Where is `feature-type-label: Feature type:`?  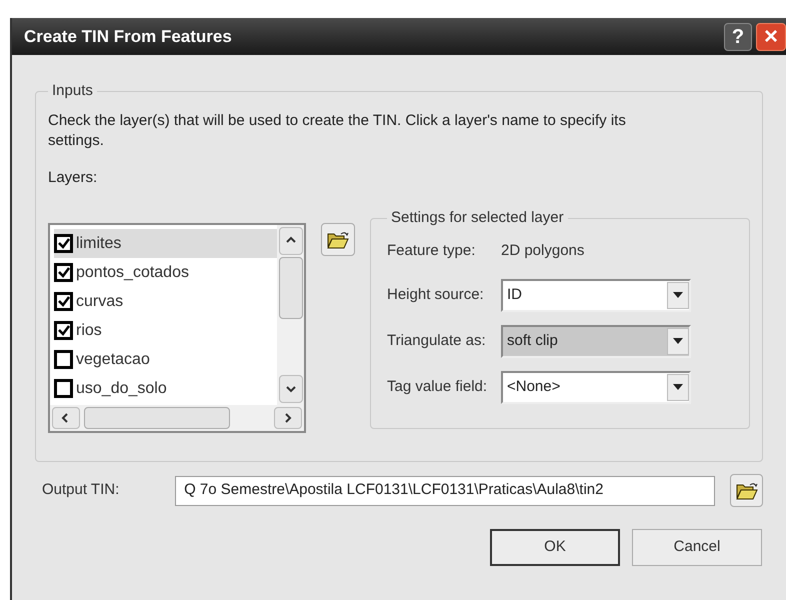 feature-type-label: Feature type: is located at coordinates (431, 251).